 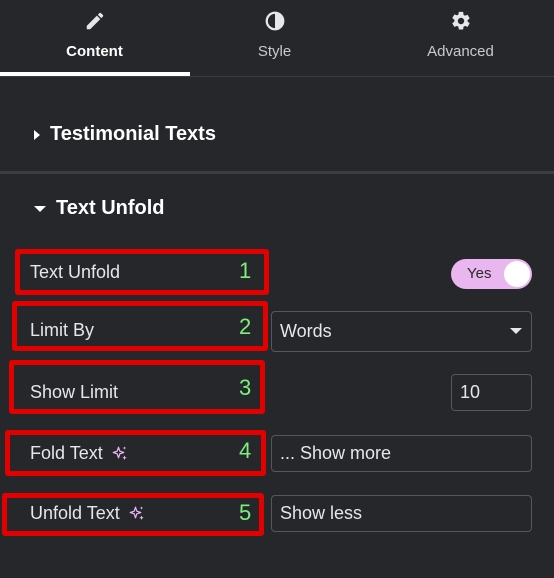 I want to click on fold-text-label: Fold Text, so click(x=79, y=453).